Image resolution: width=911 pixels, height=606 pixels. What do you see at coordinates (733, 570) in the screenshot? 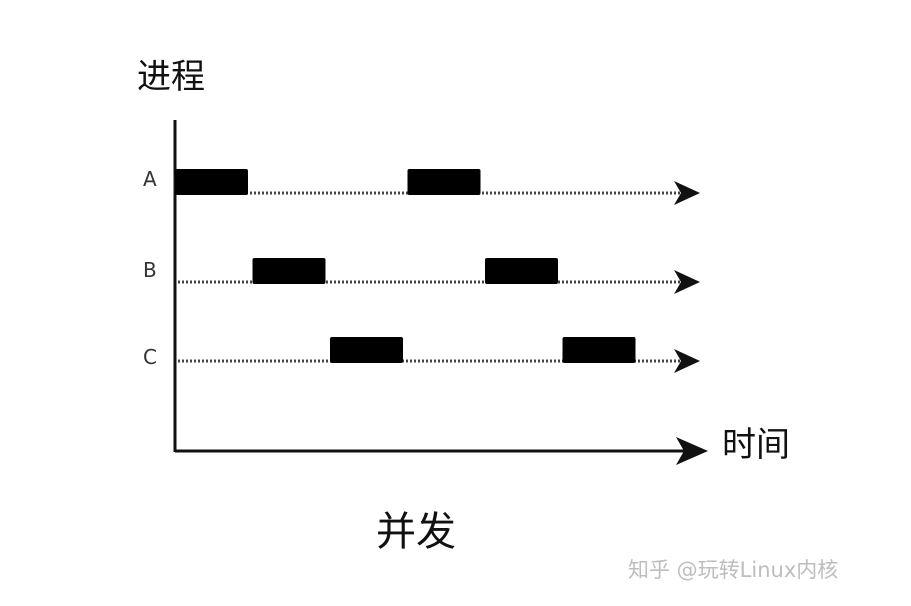
I see `watermark: 知乎 @玩转Linux内核` at bounding box center [733, 570].